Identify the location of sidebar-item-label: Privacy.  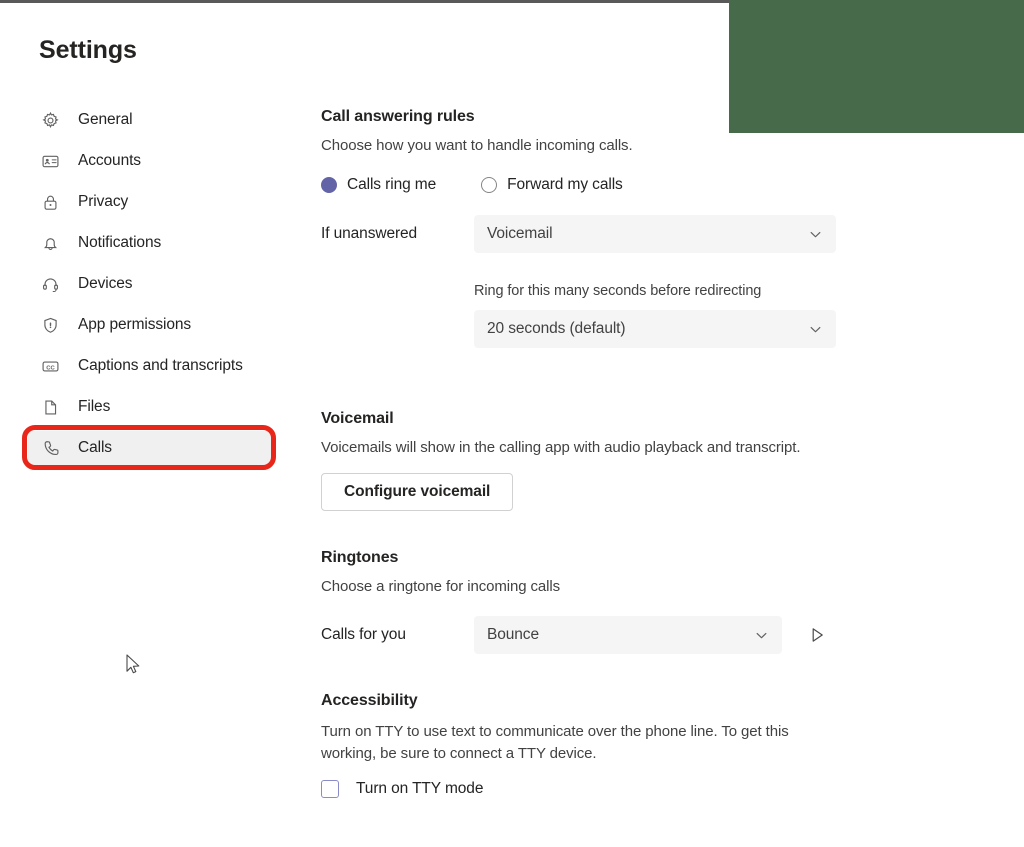
(103, 201).